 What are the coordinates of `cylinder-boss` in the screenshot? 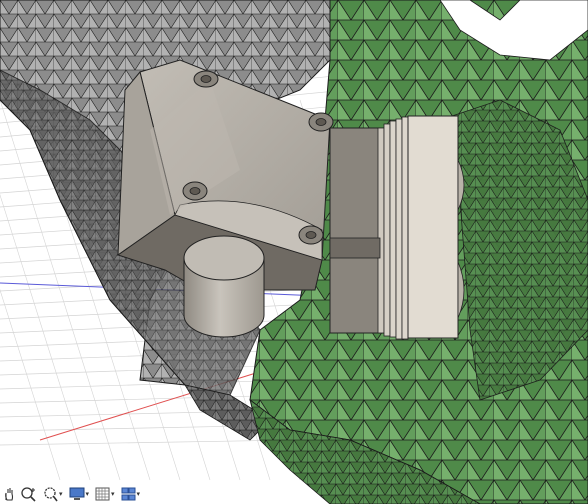 It's located at (224, 286).